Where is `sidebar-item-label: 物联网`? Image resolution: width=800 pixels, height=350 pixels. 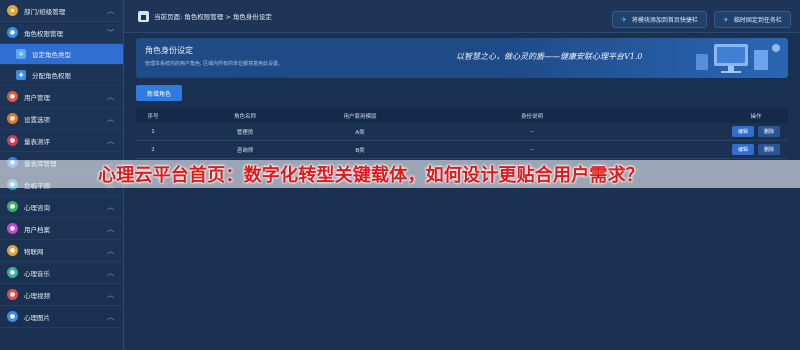
sidebar-item-label: 物联网 is located at coordinates (34, 251).